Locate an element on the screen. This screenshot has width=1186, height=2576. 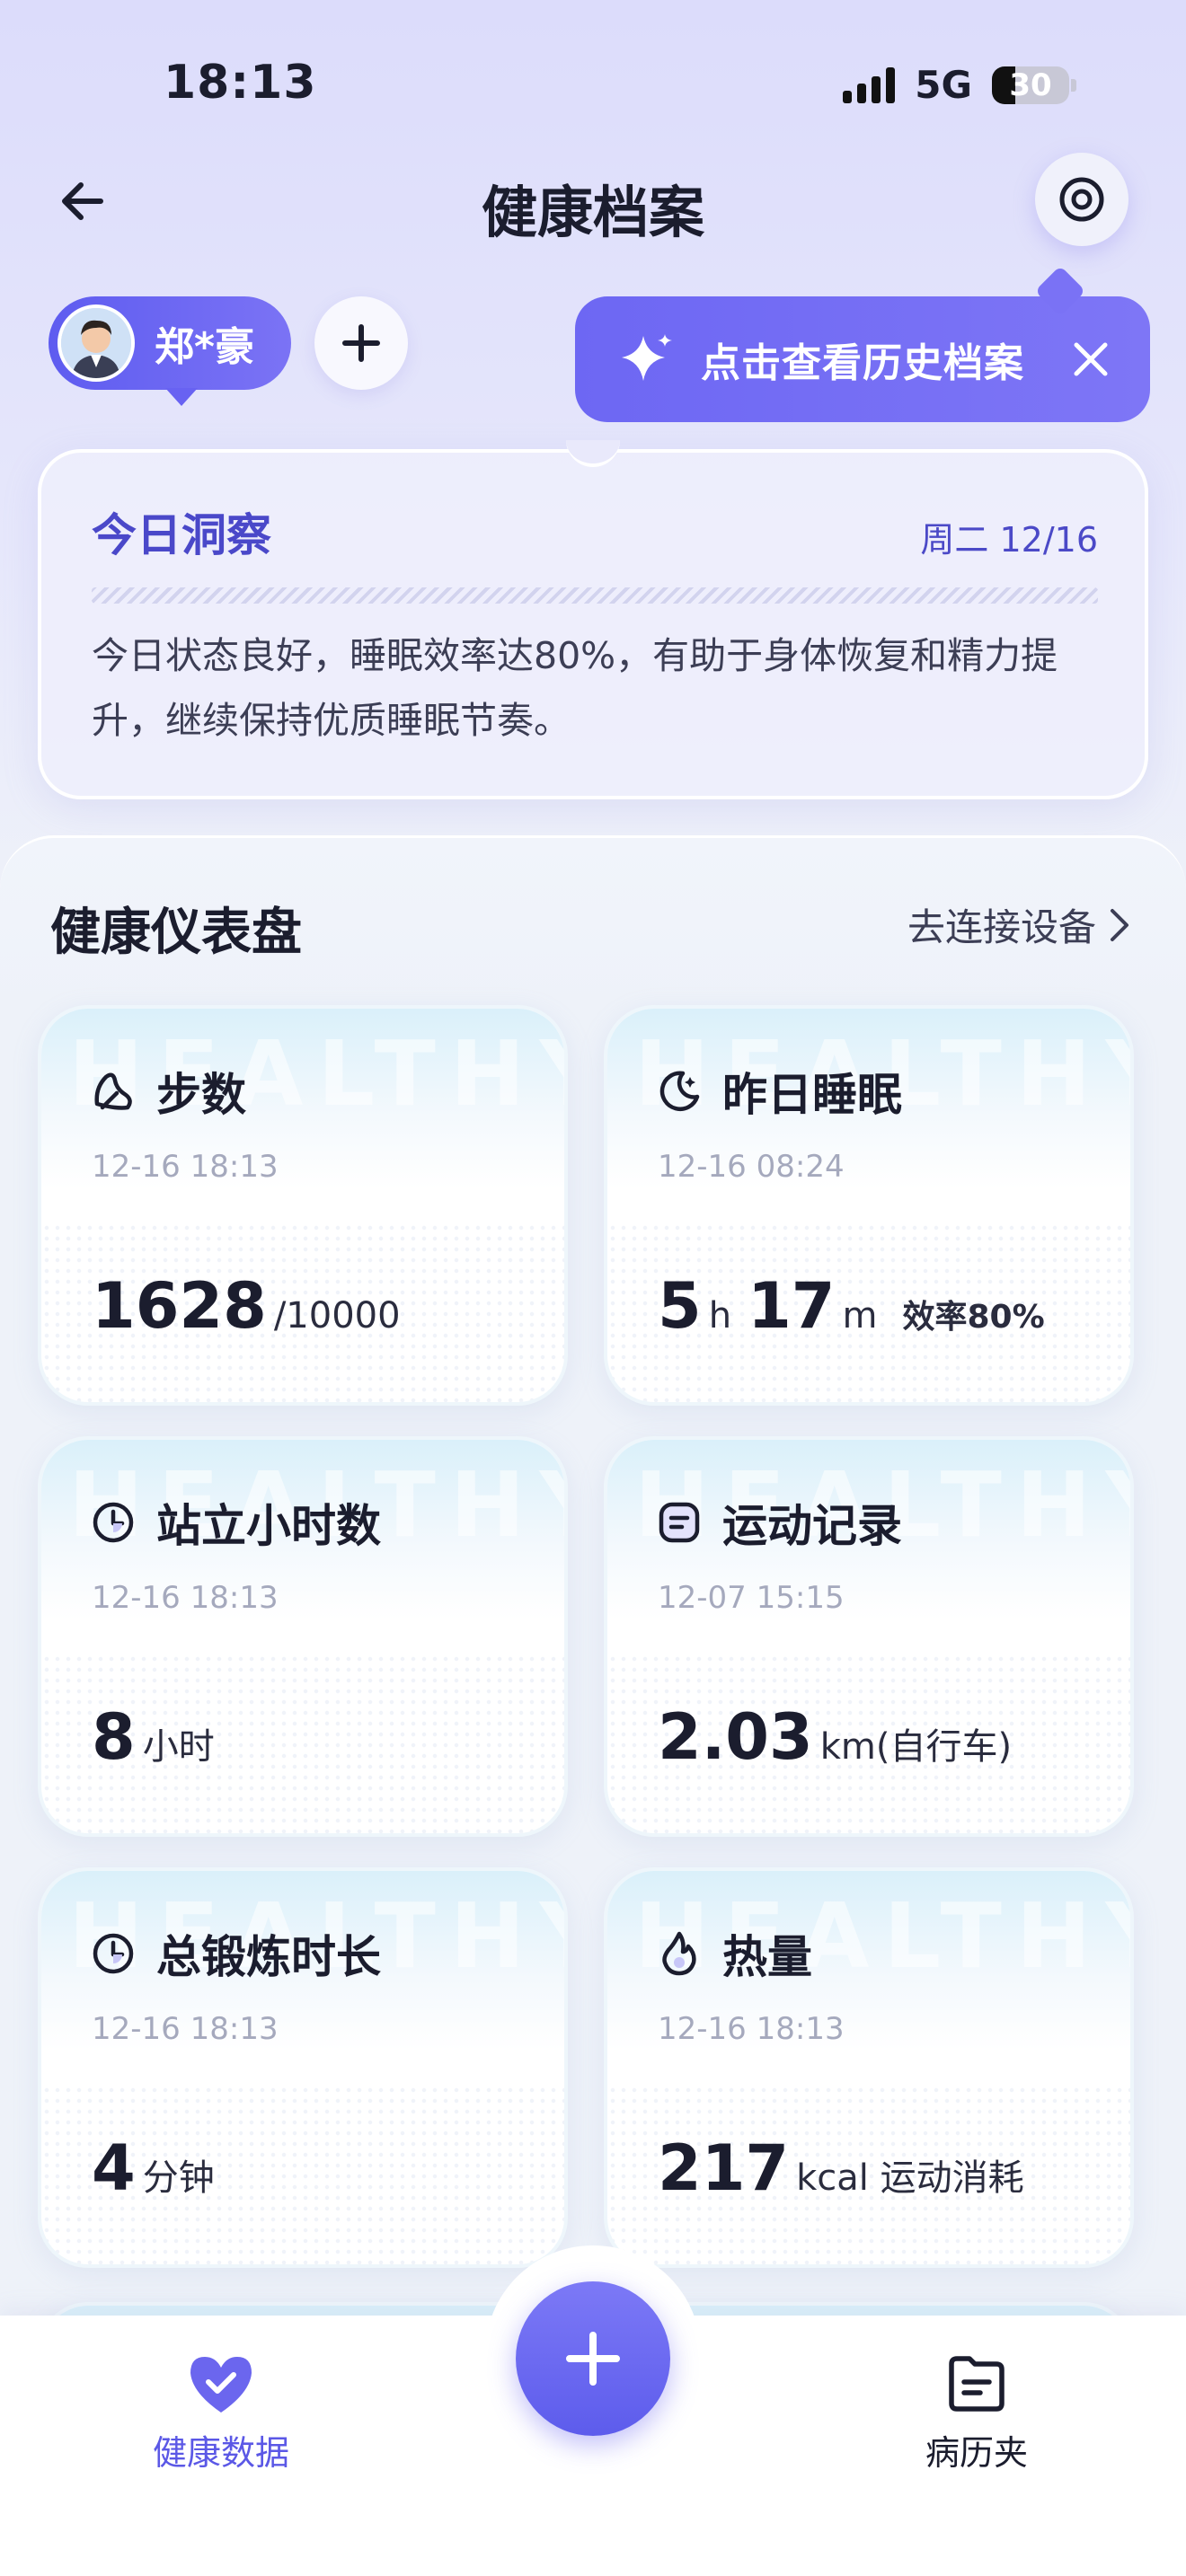
divider is located at coordinates (595, 595).